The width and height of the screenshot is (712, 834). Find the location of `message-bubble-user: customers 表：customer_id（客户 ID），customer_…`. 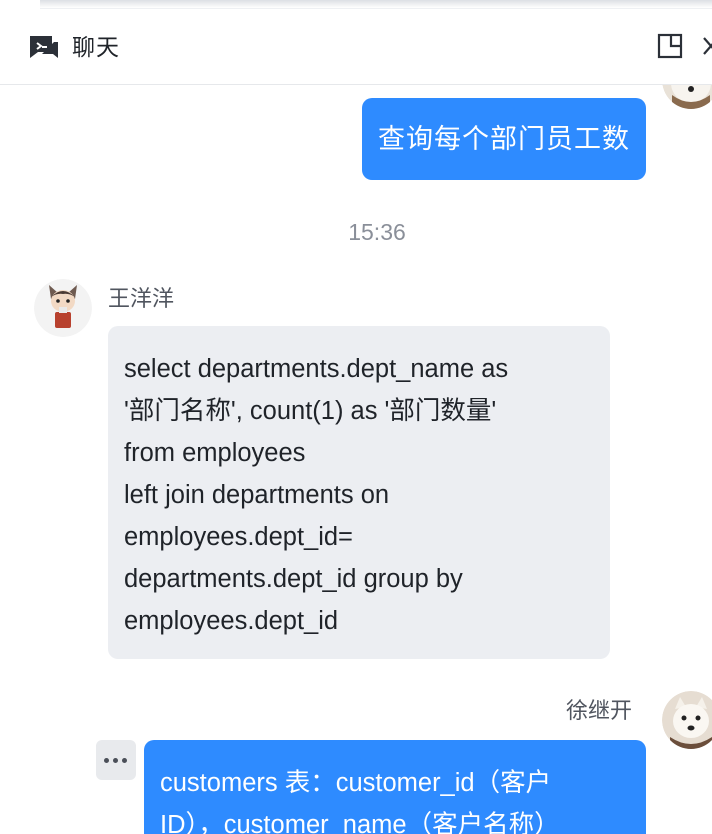

message-bubble-user: customers 表：customer_id（客户 ID），customer_… is located at coordinates (395, 787).